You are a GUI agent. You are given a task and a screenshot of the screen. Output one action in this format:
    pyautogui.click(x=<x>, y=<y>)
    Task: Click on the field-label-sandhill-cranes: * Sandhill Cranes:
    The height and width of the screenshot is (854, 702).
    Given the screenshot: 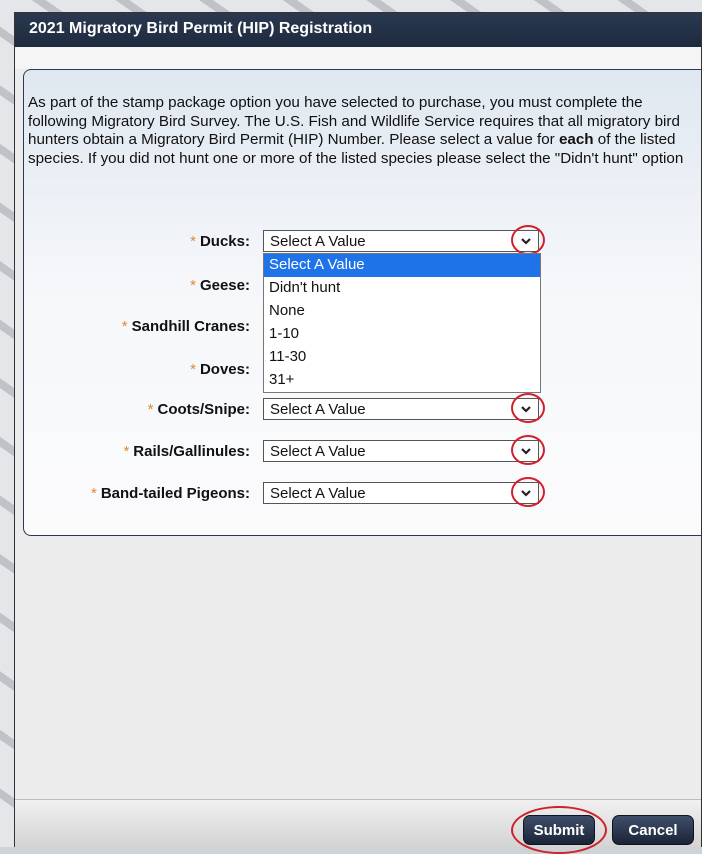 What is the action you would take?
    pyautogui.click(x=186, y=326)
    